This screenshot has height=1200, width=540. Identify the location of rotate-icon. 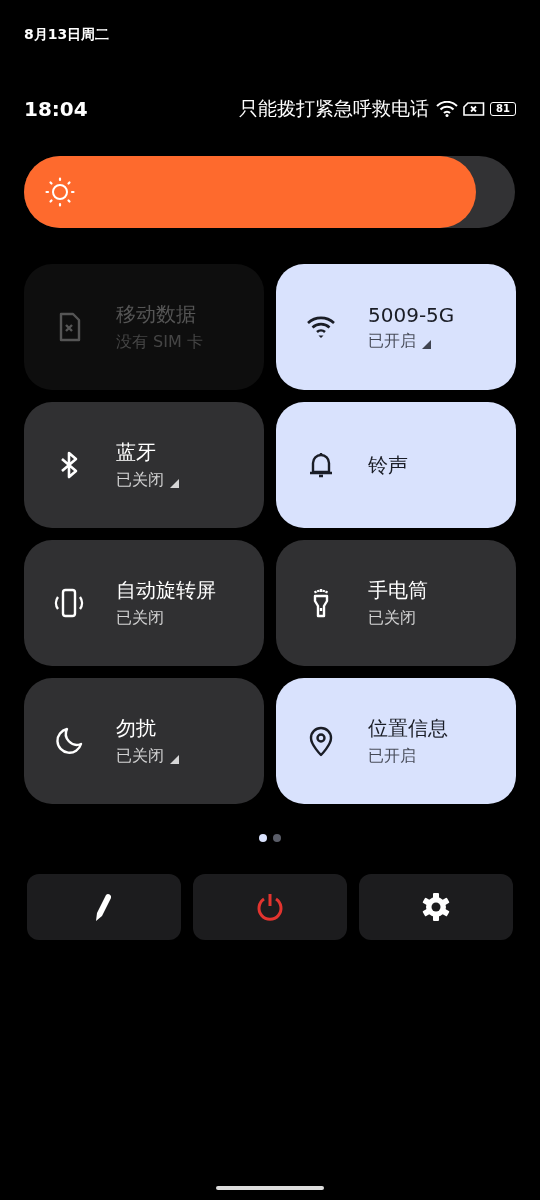
(69, 603).